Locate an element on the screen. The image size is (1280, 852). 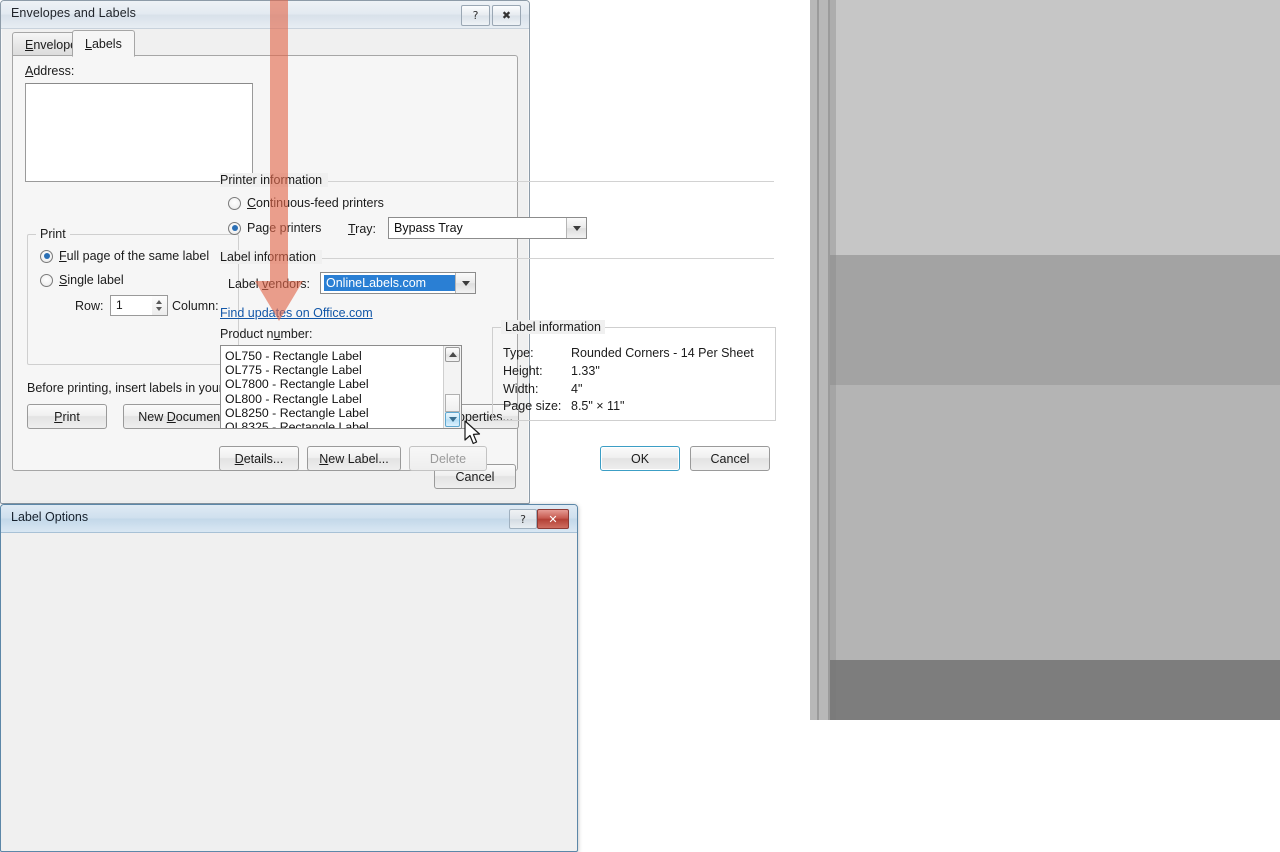
radio-page-printers-label: Page printers is located at coordinates (284, 228).